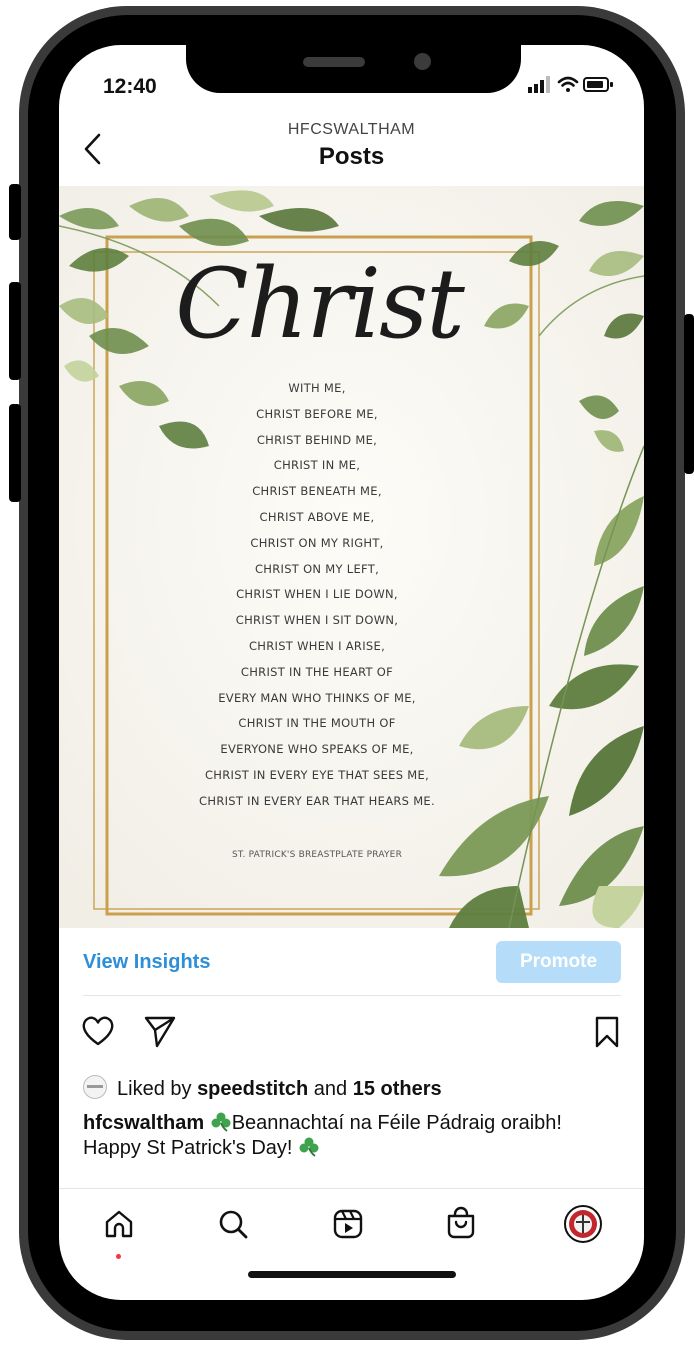 The width and height of the screenshot is (694, 1349). I want to click on poem-line: CHRIST BENEATH ME,, so click(317, 491).